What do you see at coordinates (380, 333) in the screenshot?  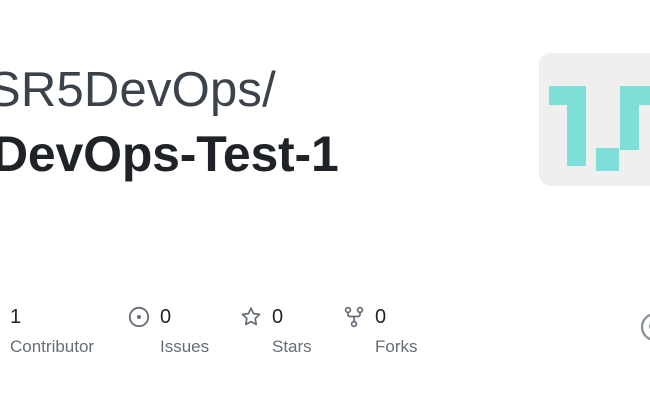 I see `stat-forks: 0 Forks` at bounding box center [380, 333].